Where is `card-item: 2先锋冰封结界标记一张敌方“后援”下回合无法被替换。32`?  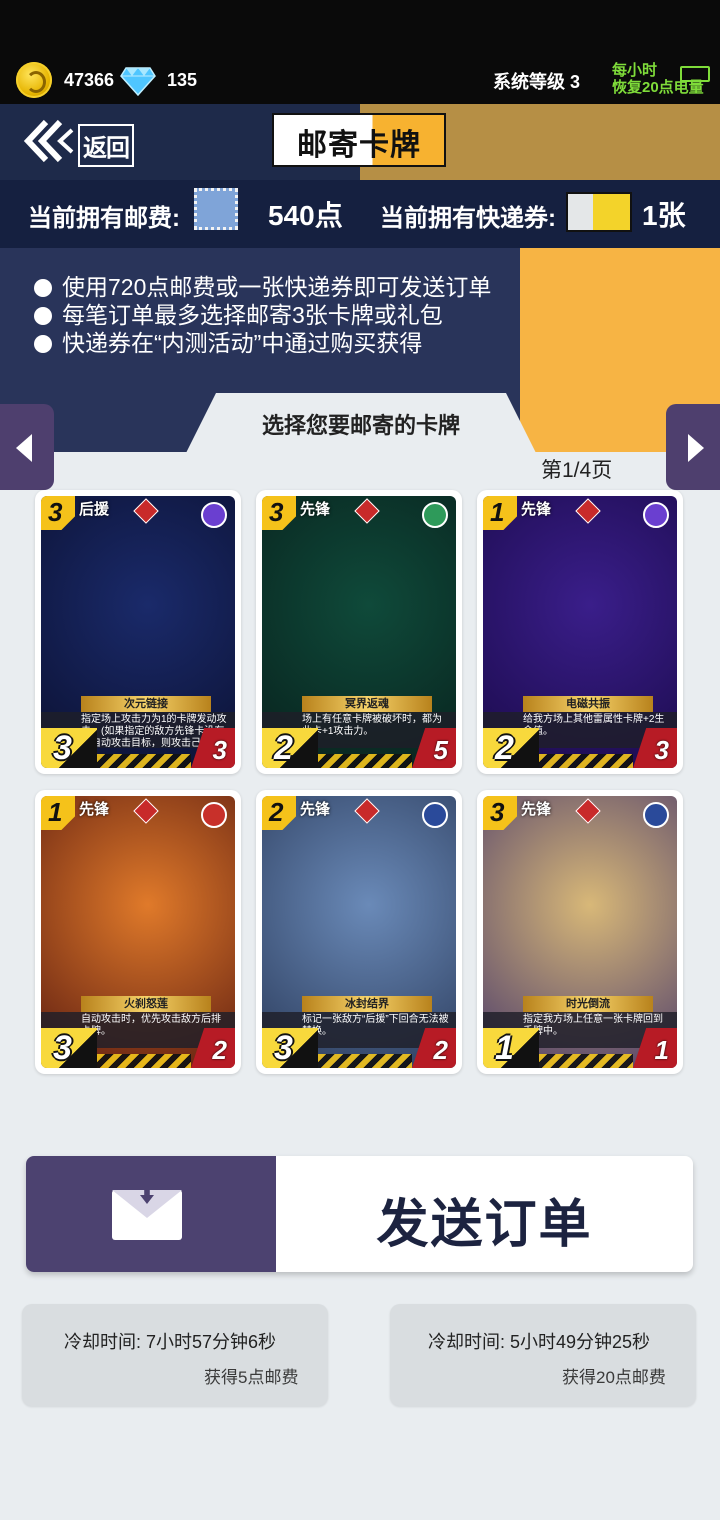 card-item: 2先锋冰封结界标记一张敌方“后援”下回合无法被替换。32 is located at coordinates (359, 932).